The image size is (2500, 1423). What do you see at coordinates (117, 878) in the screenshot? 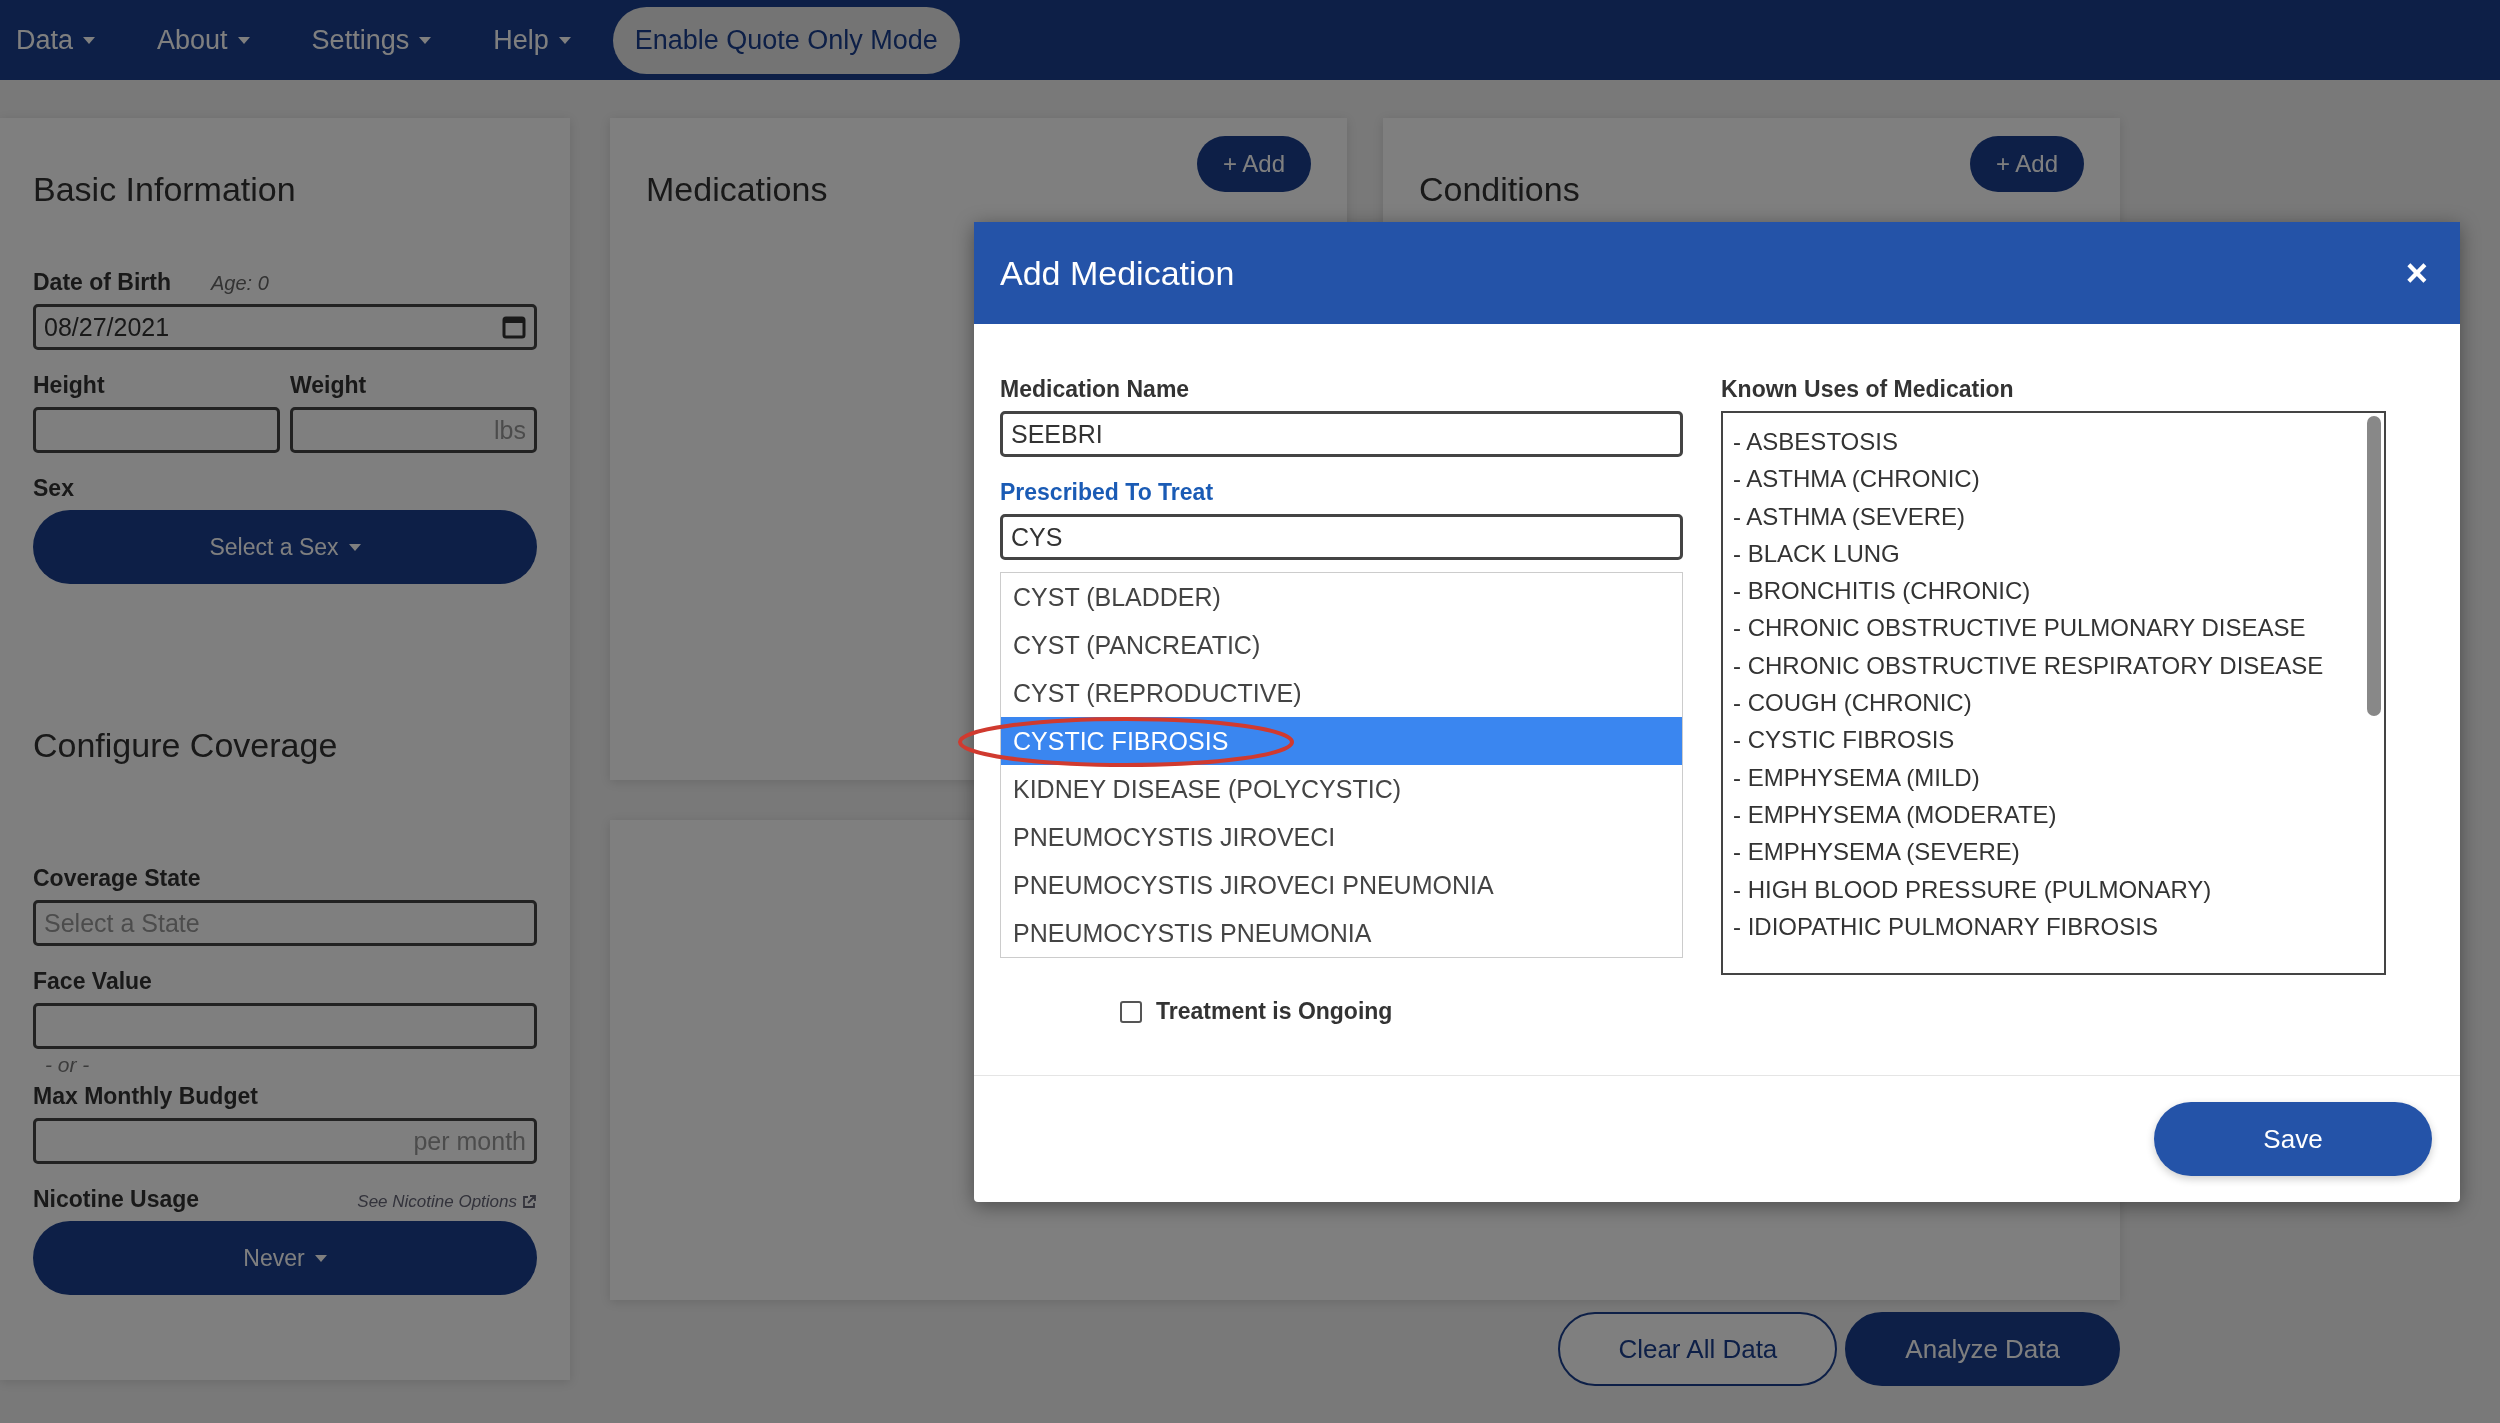
I see `field-label: Coverage State` at bounding box center [117, 878].